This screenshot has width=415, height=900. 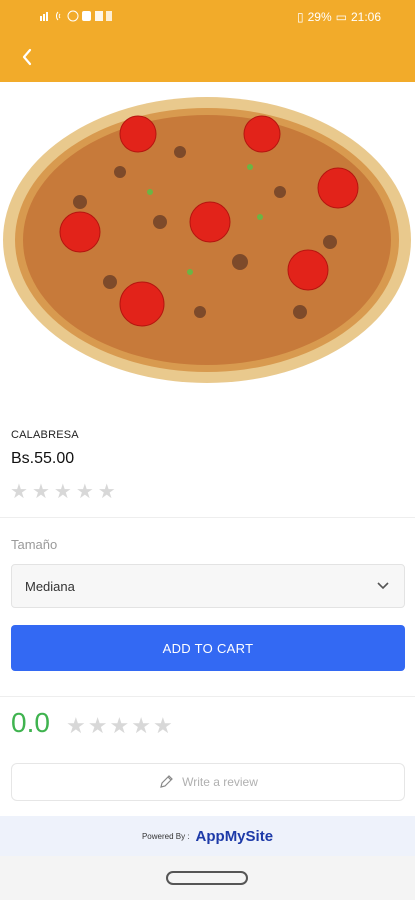 I want to click on chevron-left-icon, so click(x=27, y=57).